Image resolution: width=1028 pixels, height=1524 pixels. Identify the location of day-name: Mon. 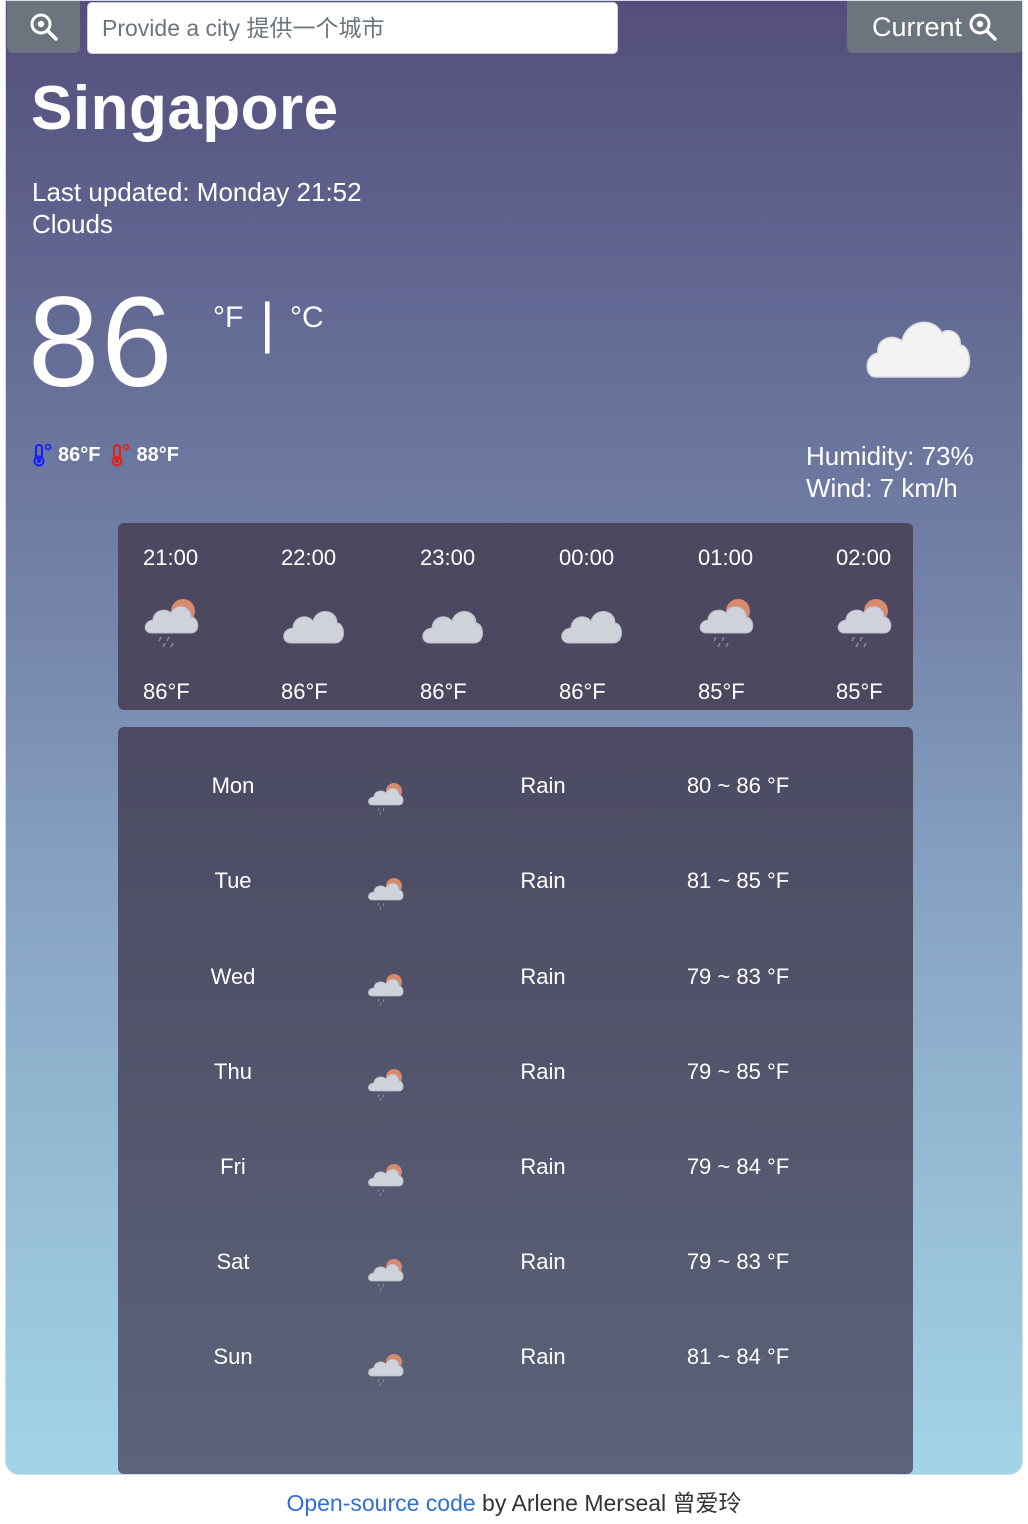
(233, 785).